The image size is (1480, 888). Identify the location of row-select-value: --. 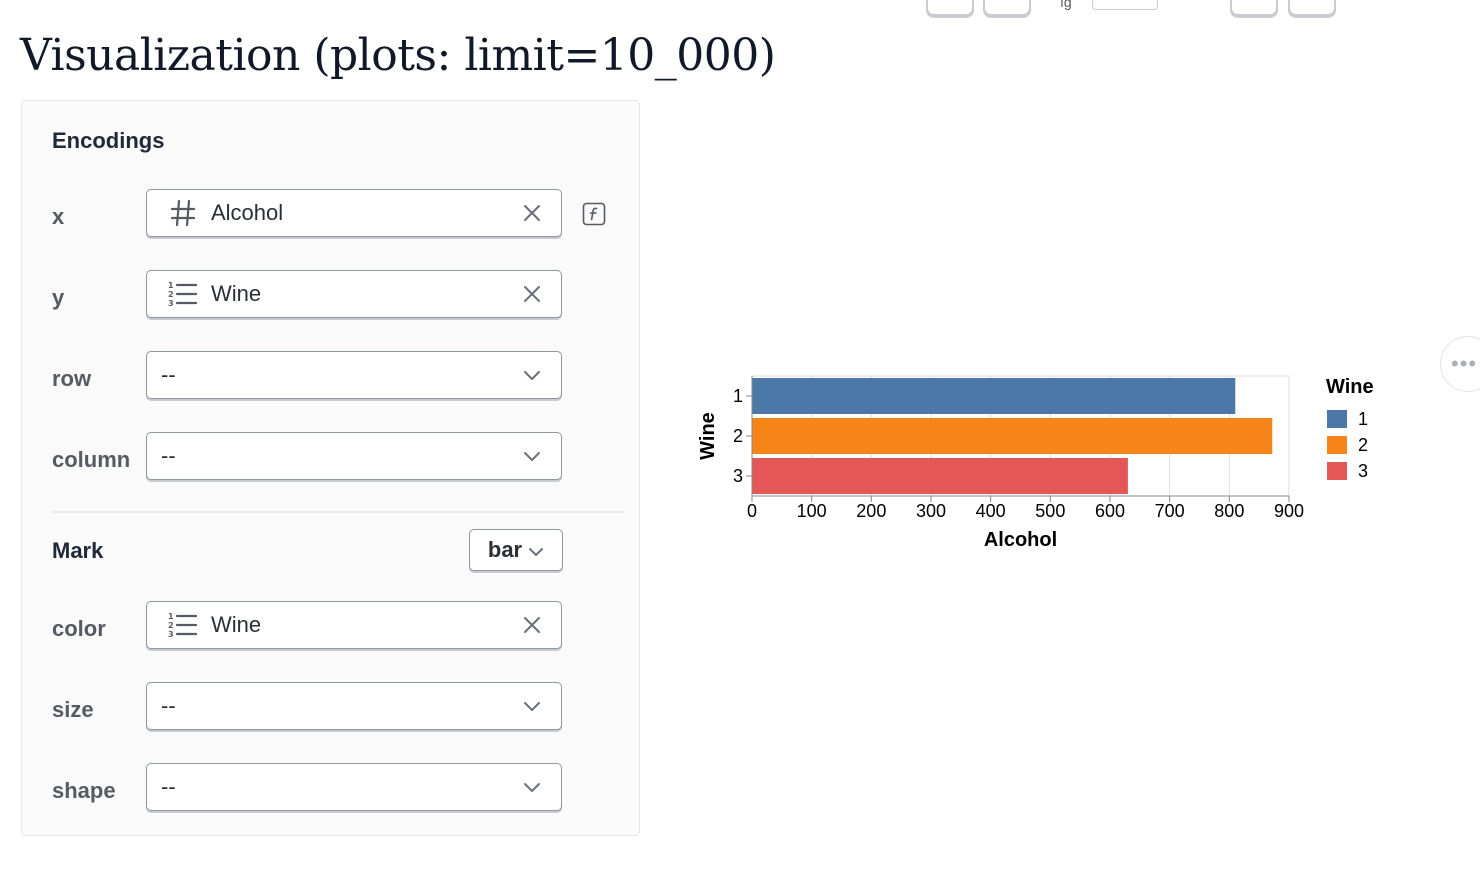
(168, 374).